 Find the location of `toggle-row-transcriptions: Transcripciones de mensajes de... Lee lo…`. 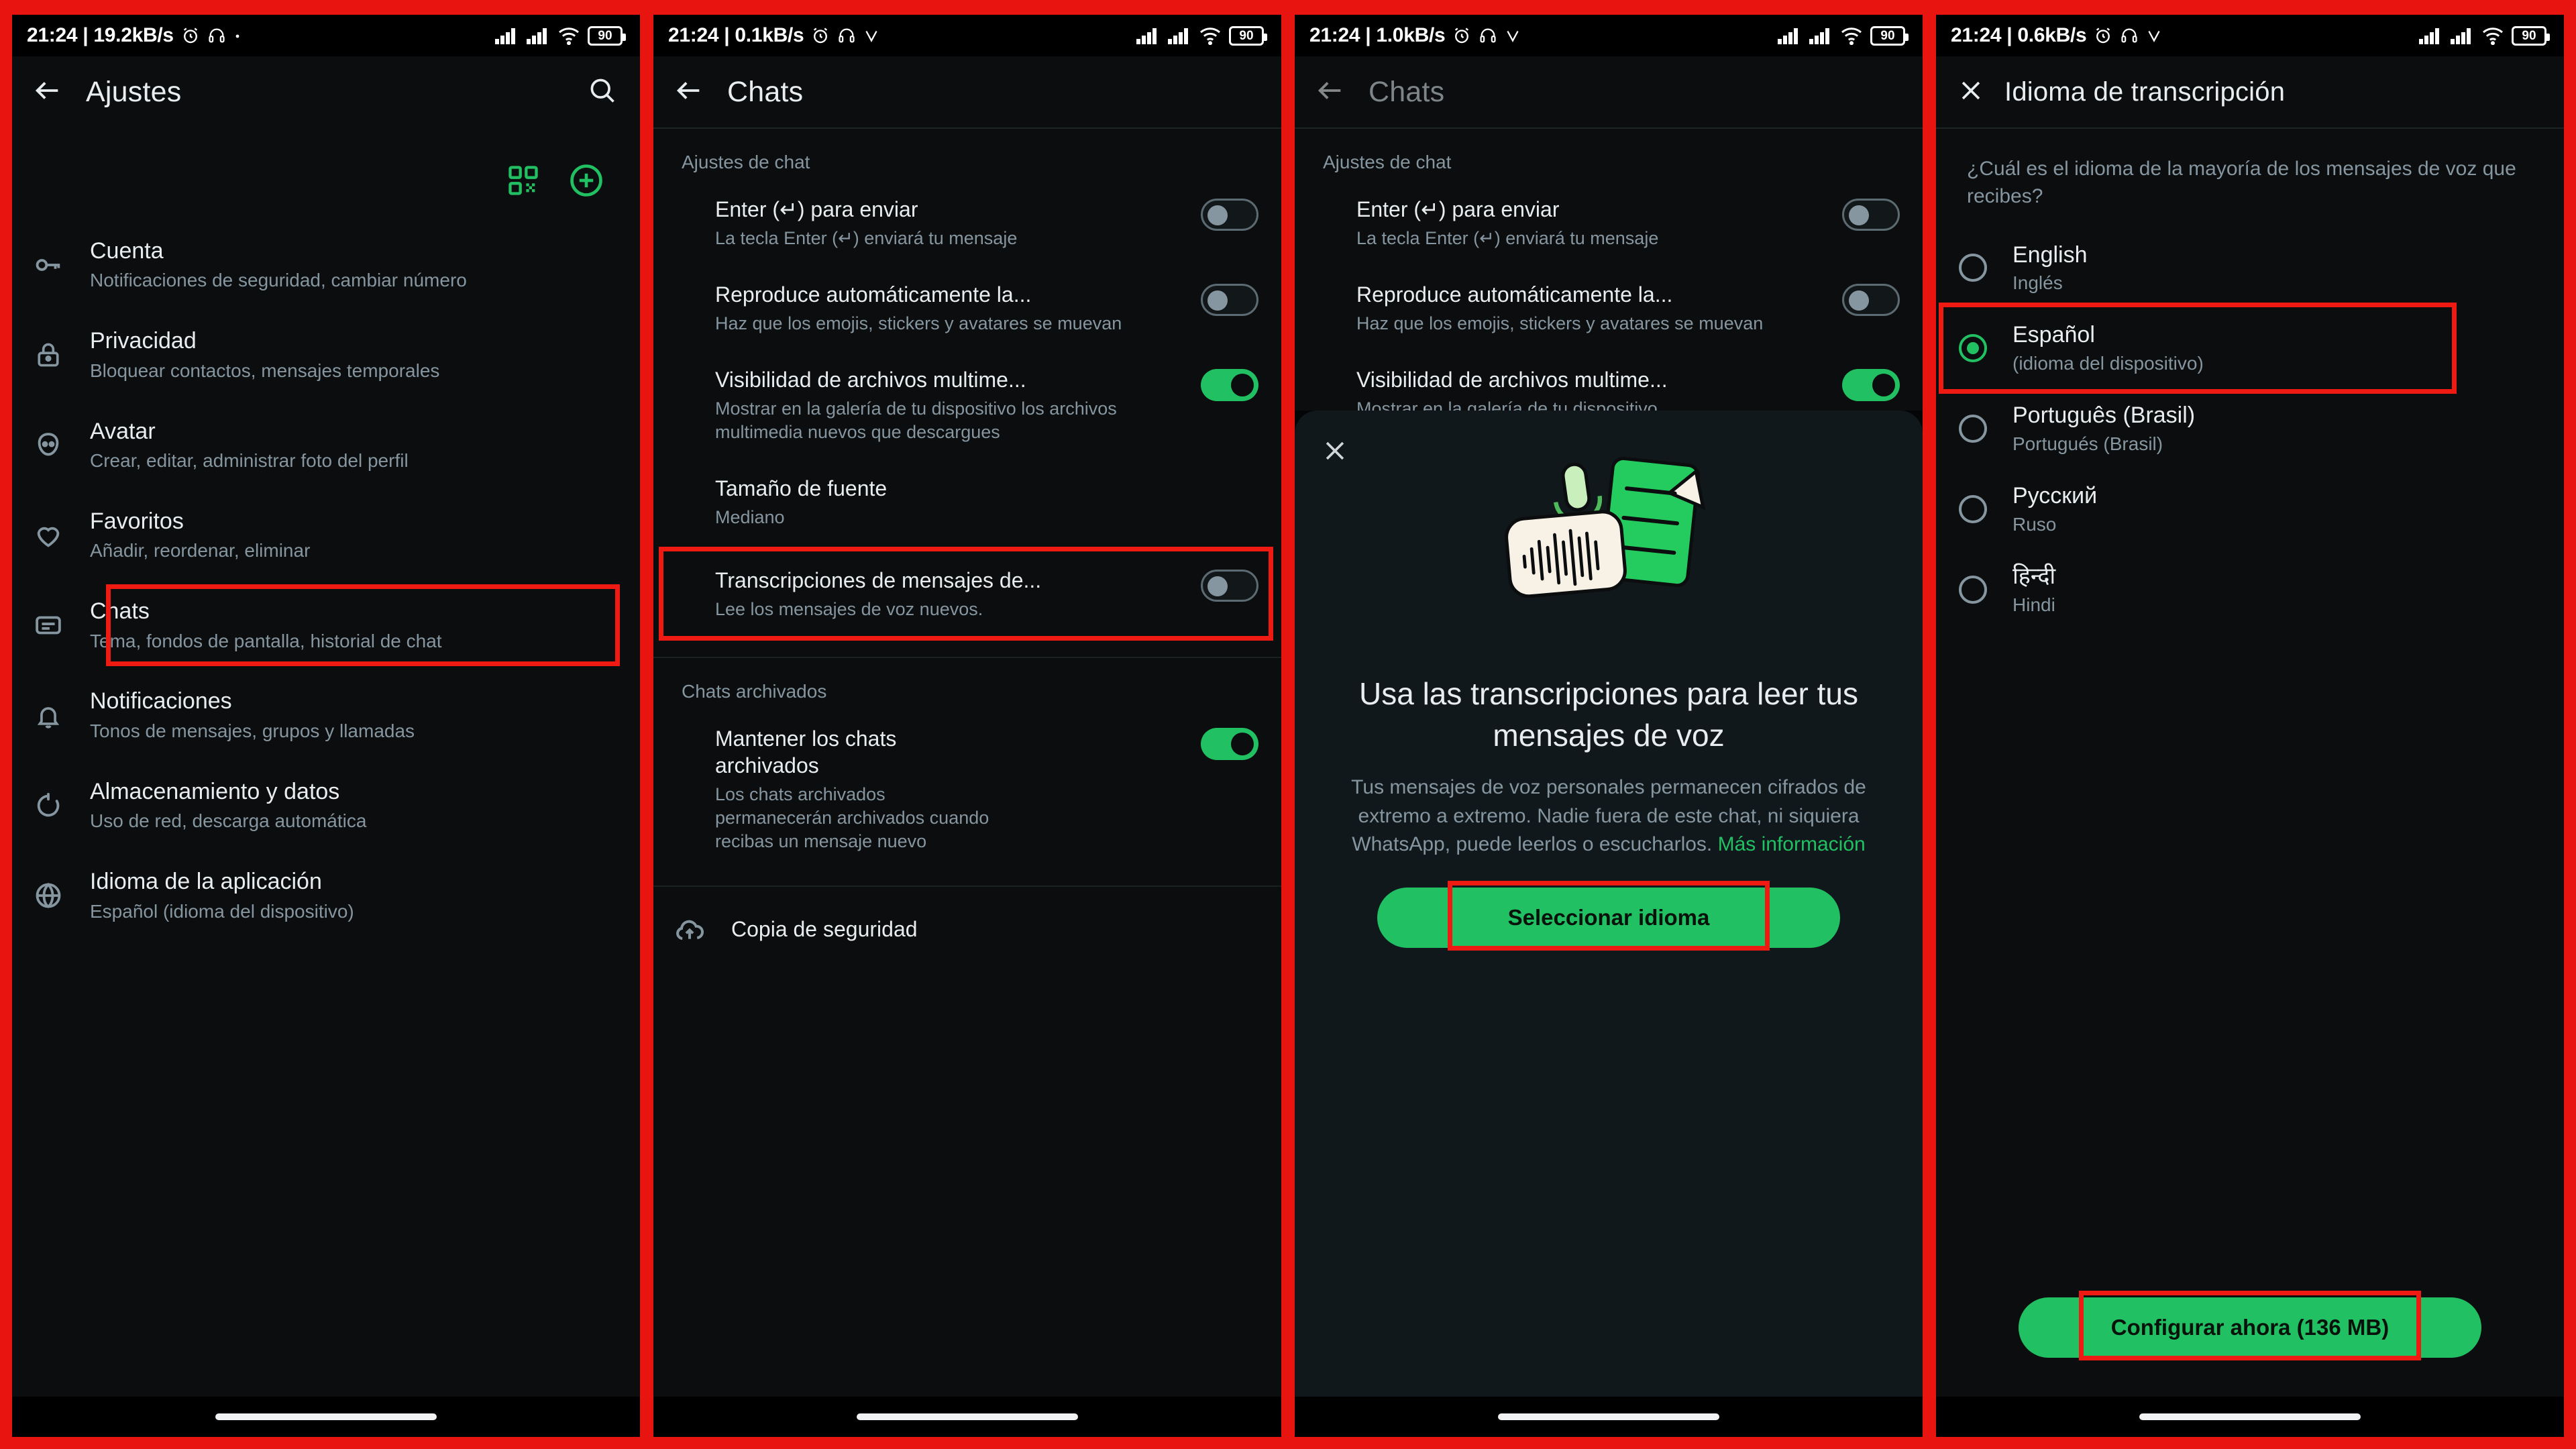

toggle-row-transcriptions: Transcripciones de mensajes de... Lee lo… is located at coordinates (967, 594).